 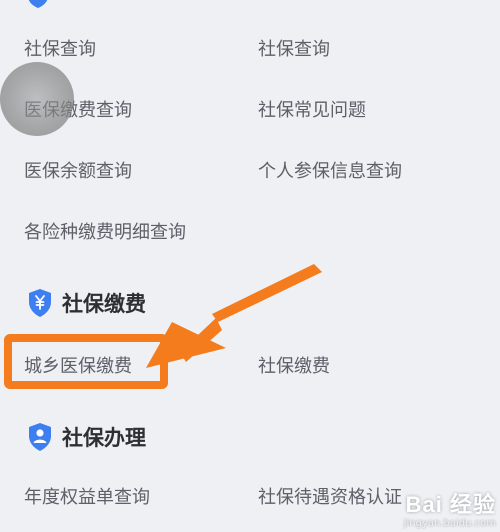 What do you see at coordinates (294, 367) in the screenshot?
I see `social-security-payment-link: 社保缴费` at bounding box center [294, 367].